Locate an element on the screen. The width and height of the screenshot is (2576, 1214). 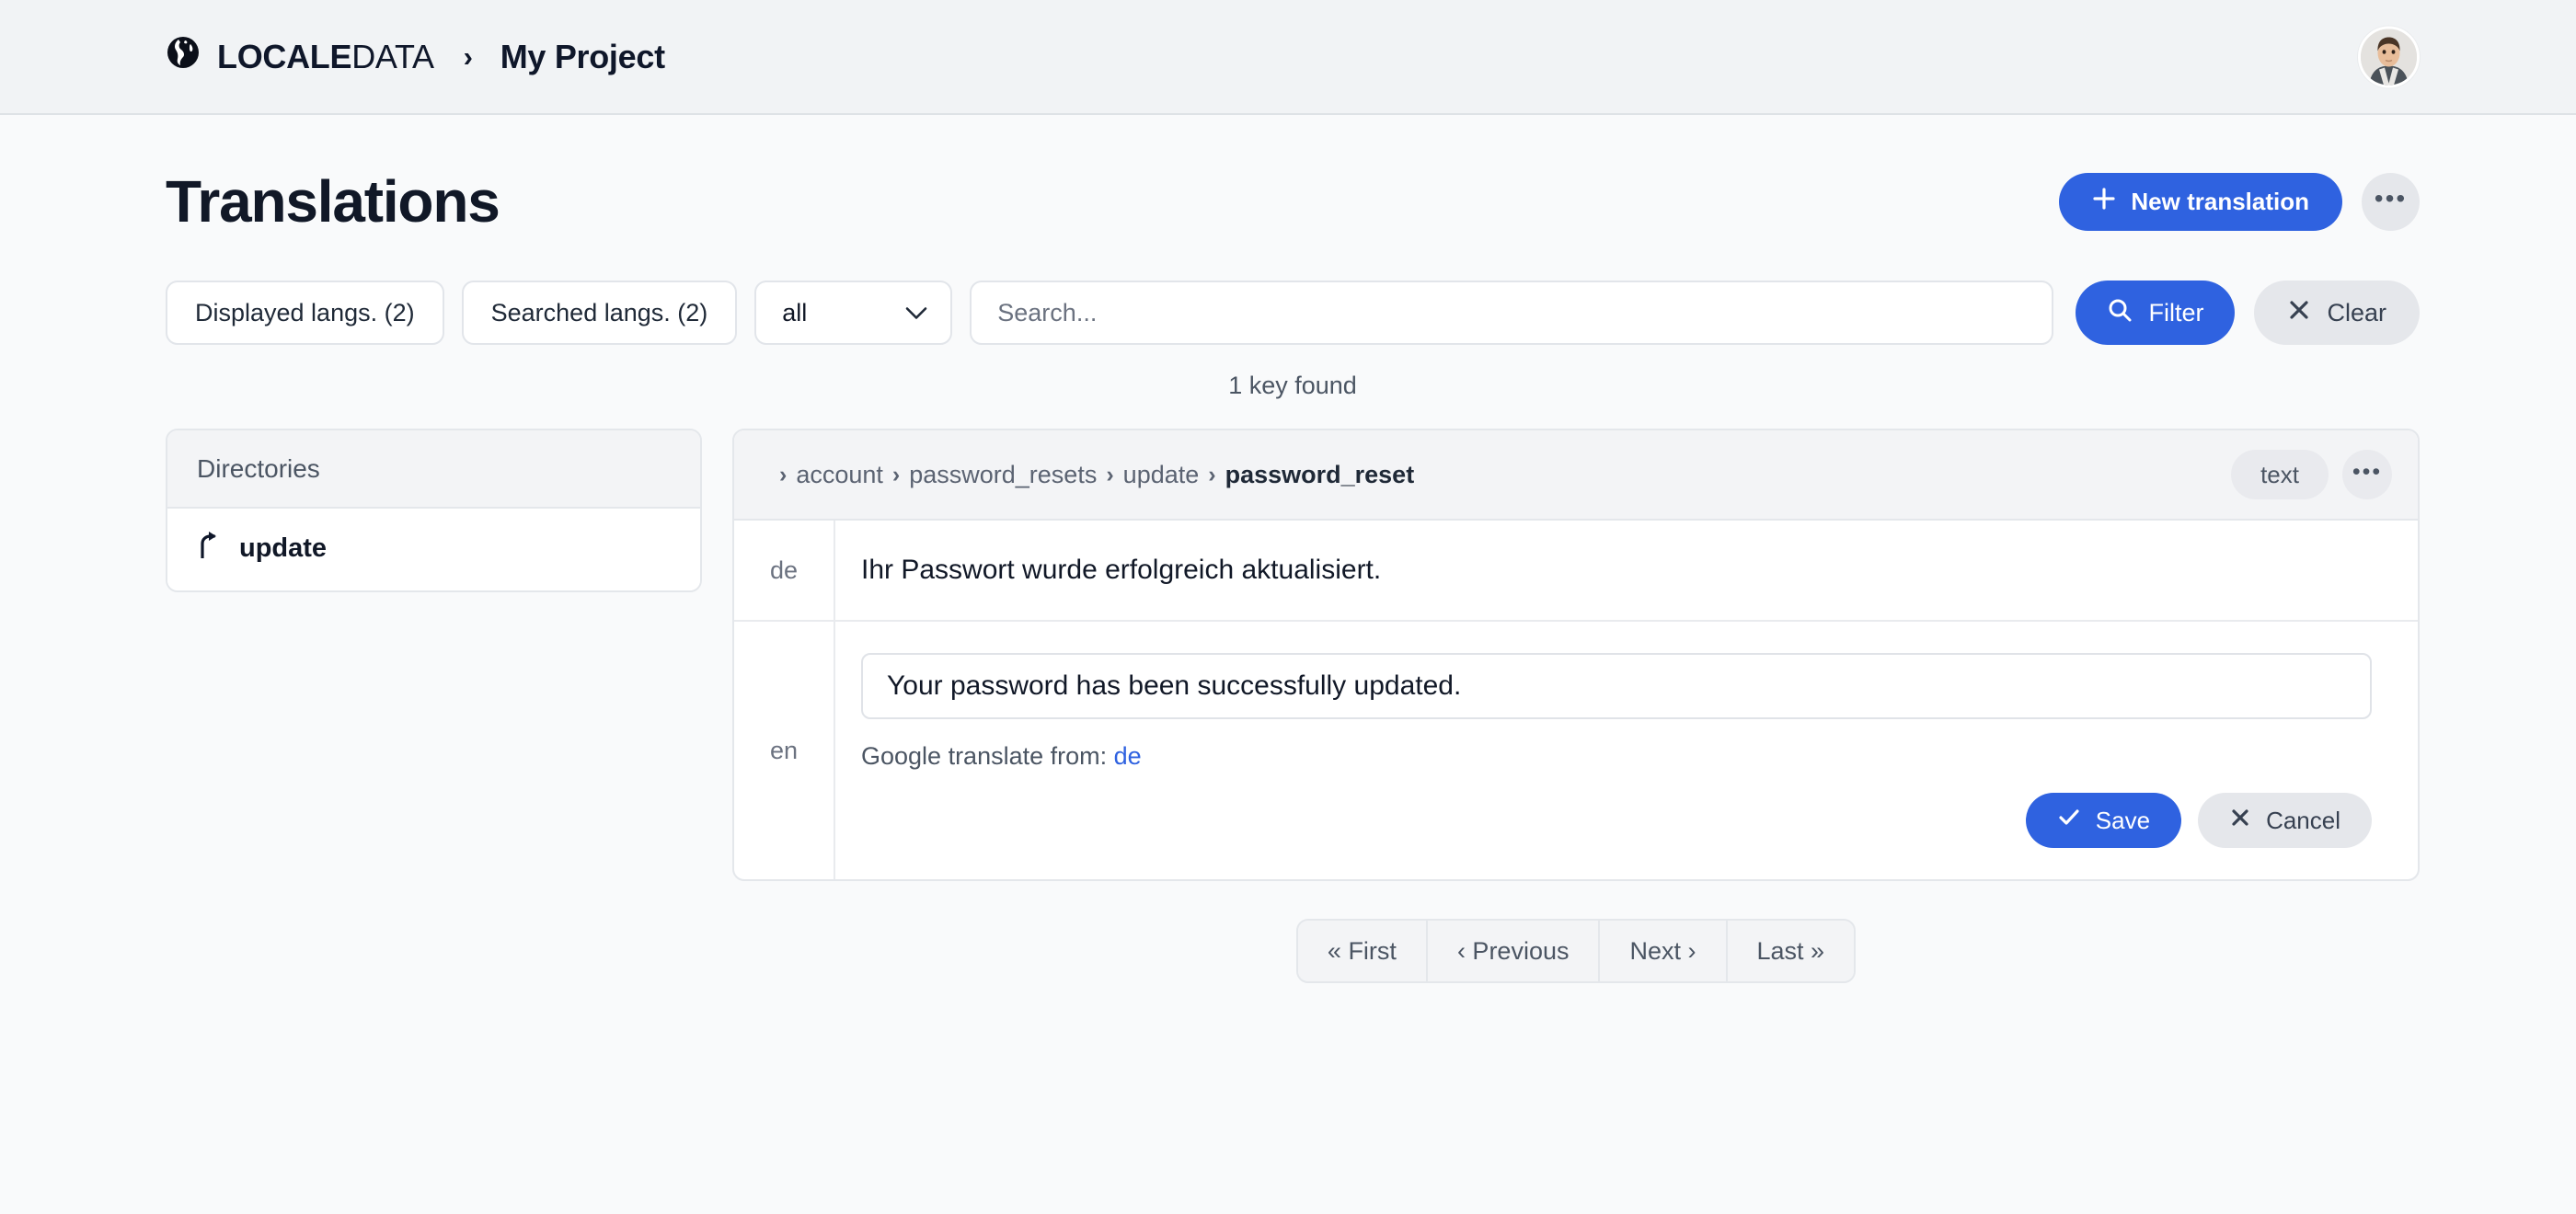
breadcrumb-part-2: update is located at coordinates (1161, 475).